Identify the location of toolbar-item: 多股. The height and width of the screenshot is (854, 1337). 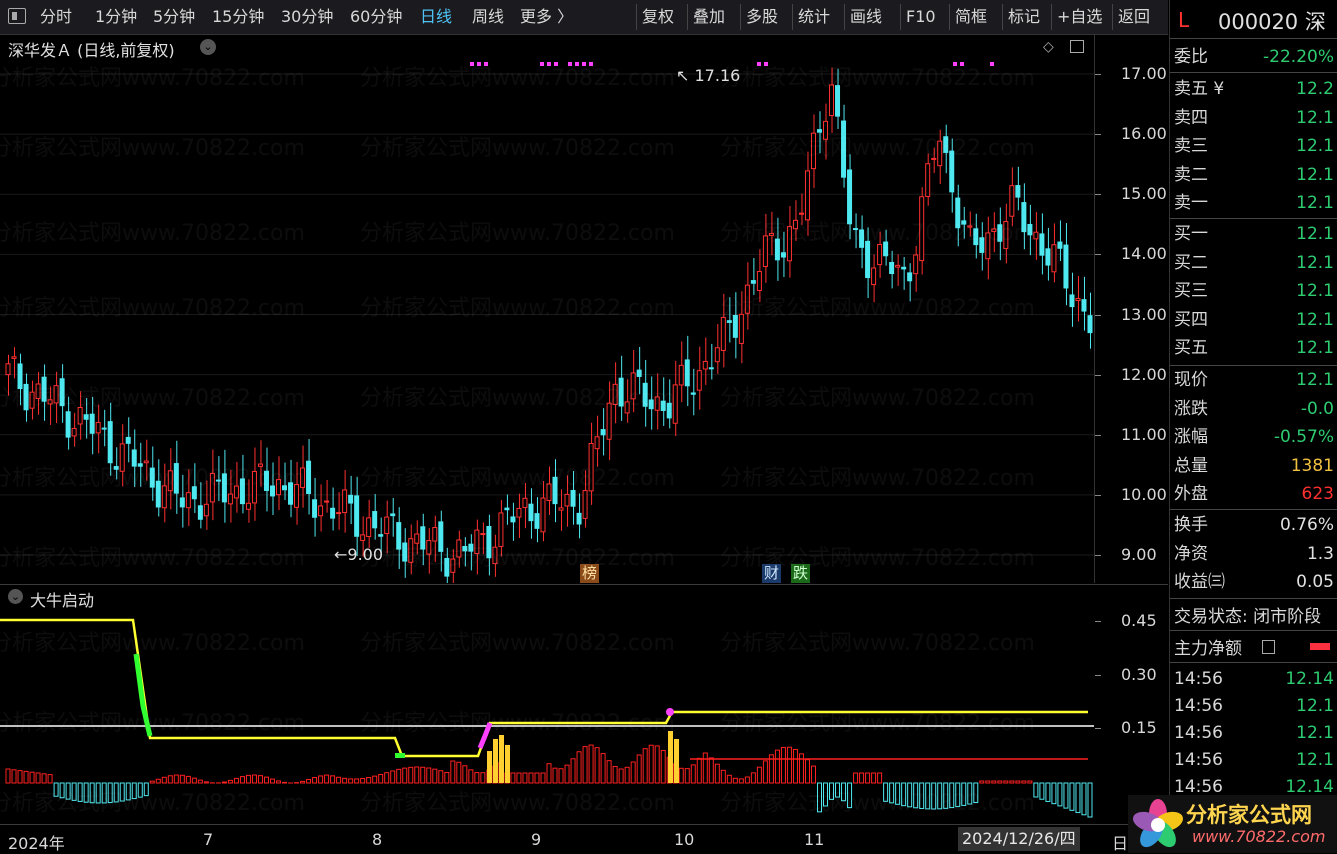
(762, 17).